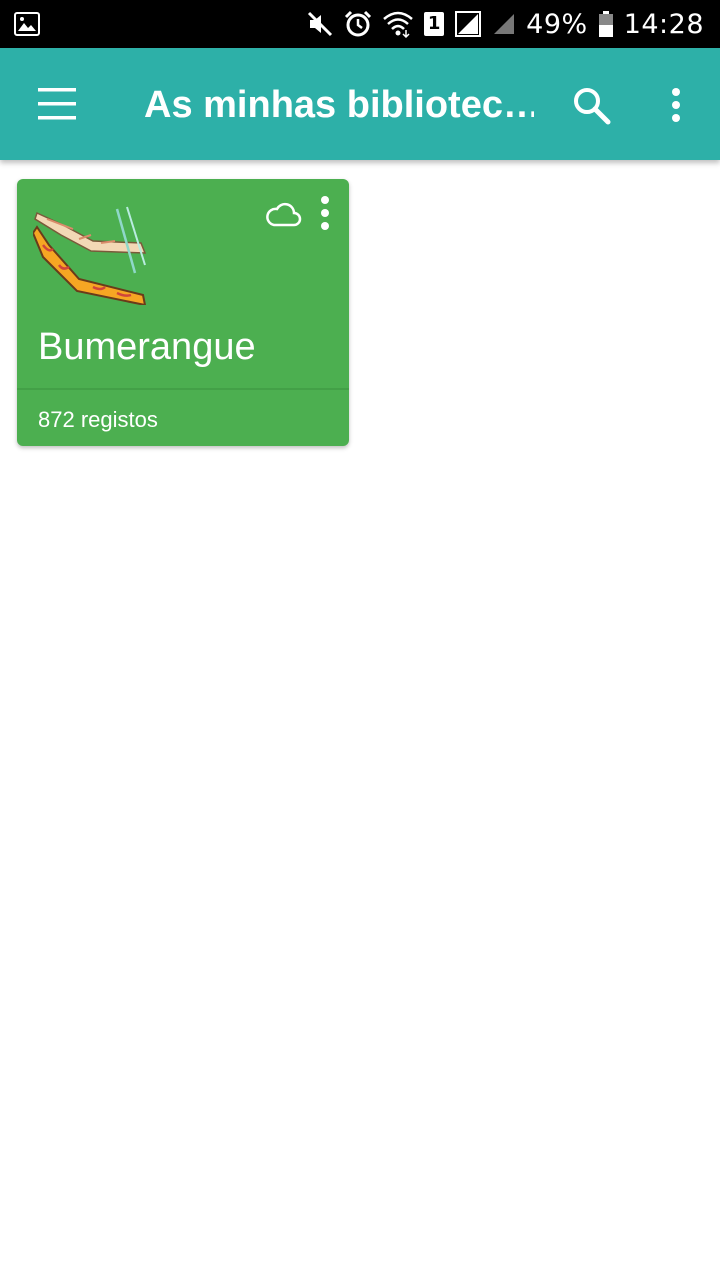 The image size is (720, 1280). What do you see at coordinates (663, 24) in the screenshot?
I see `clock: 14:28` at bounding box center [663, 24].